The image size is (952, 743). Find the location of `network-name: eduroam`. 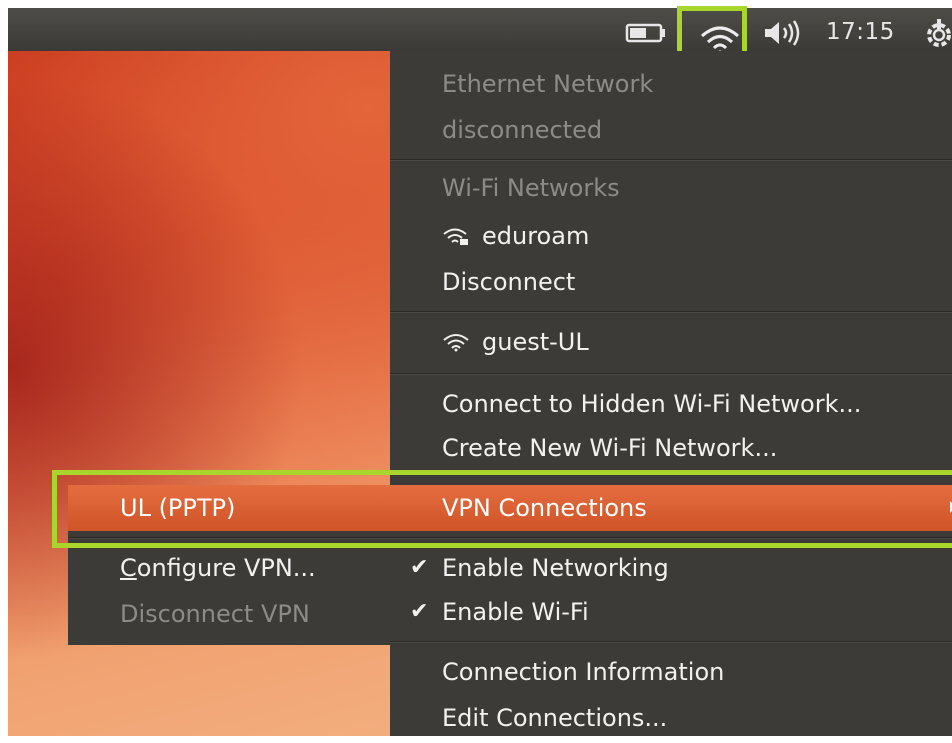

network-name: eduroam is located at coordinates (536, 236).